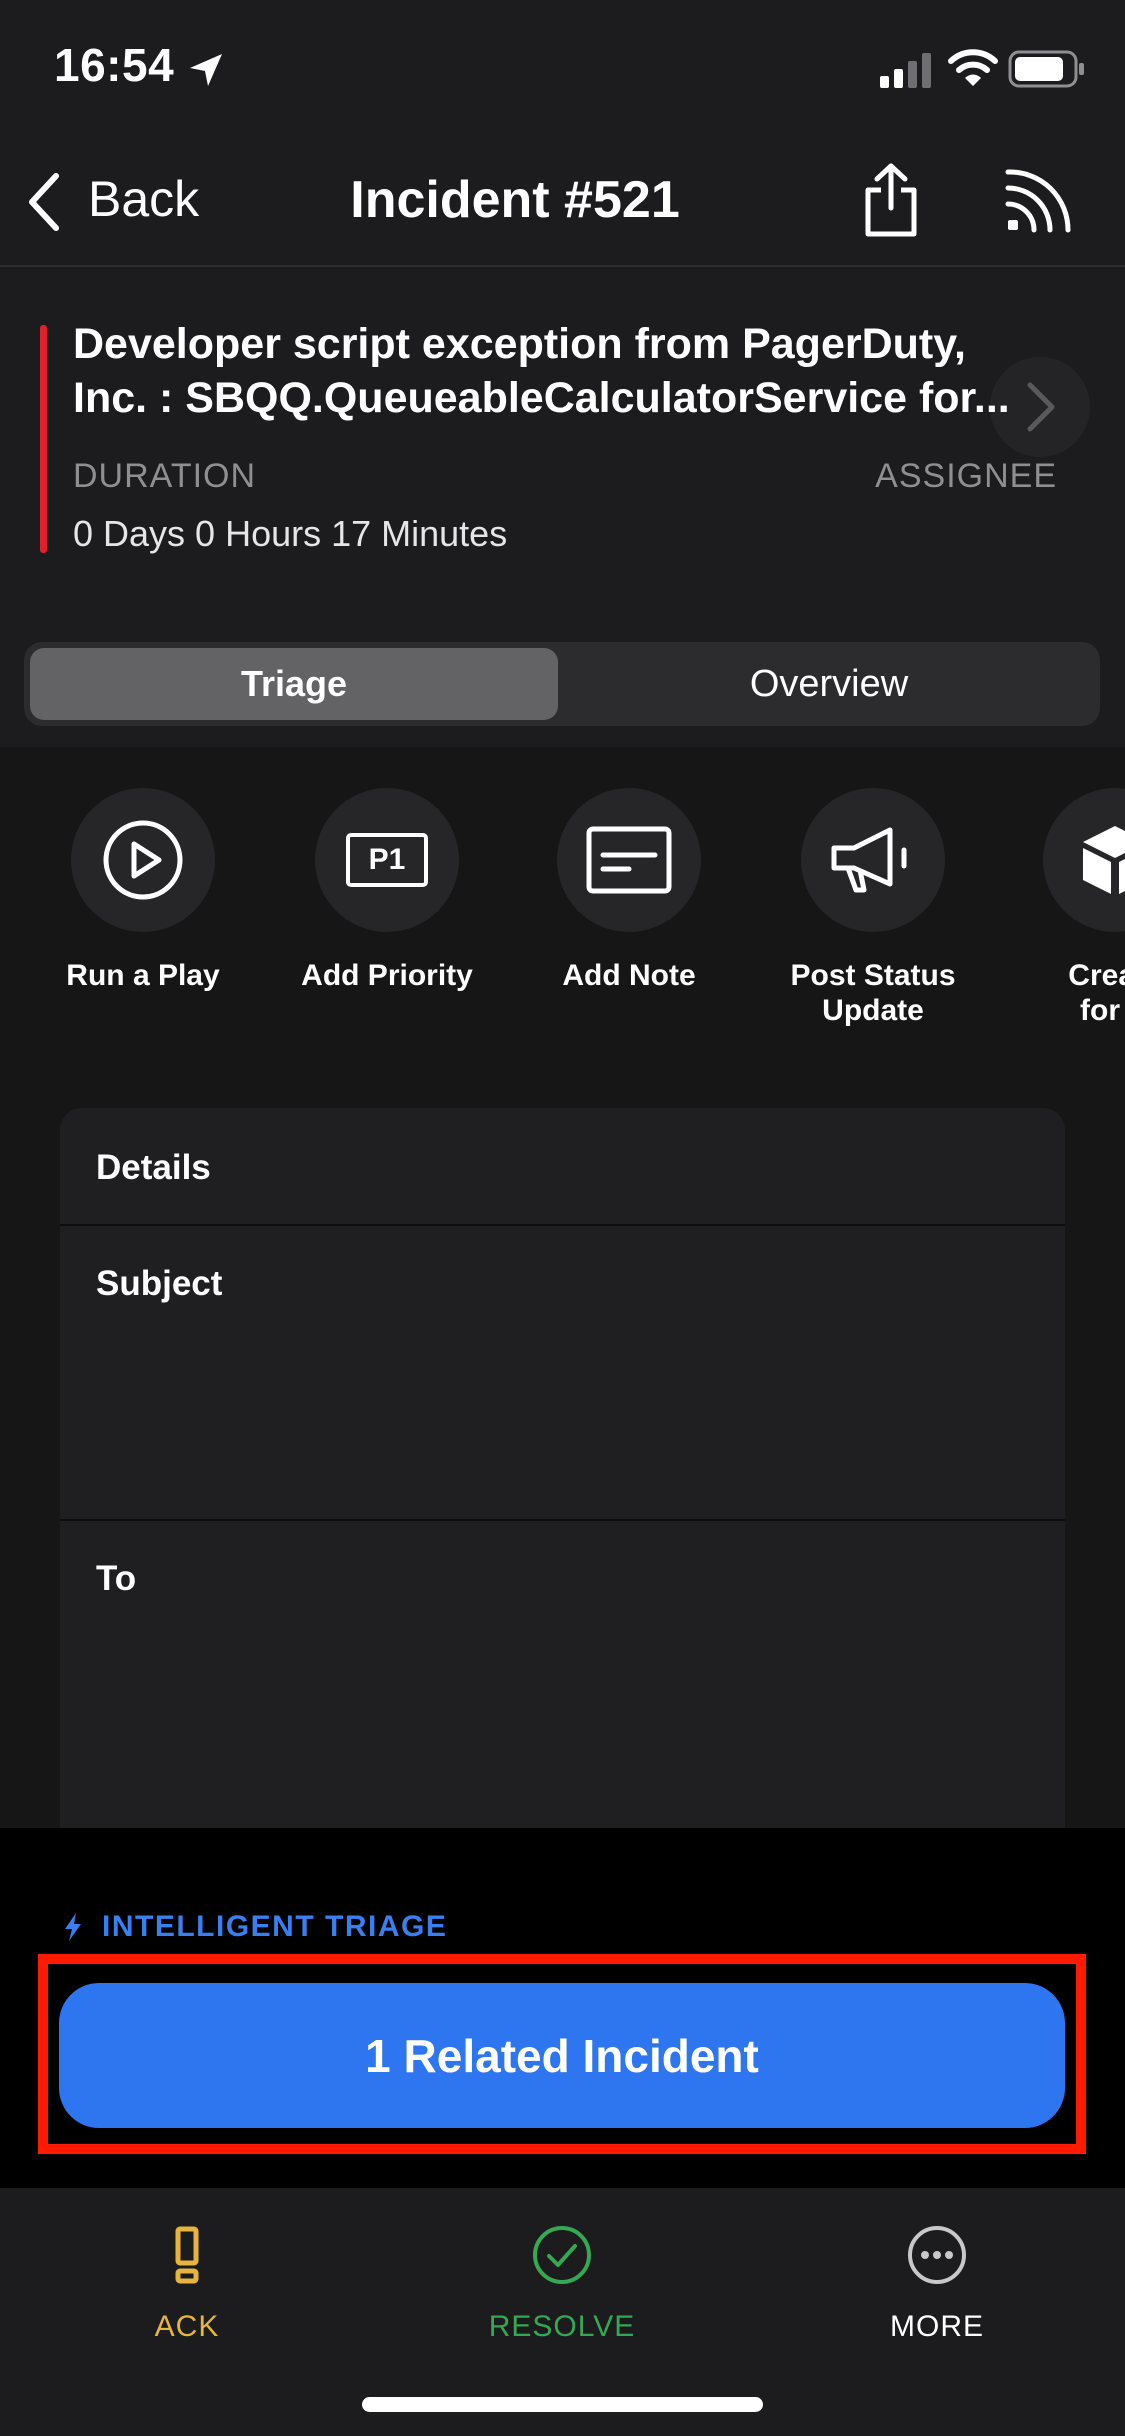 The image size is (1125, 2436). I want to click on add-priority-action: P1 Add Priority, so click(387, 890).